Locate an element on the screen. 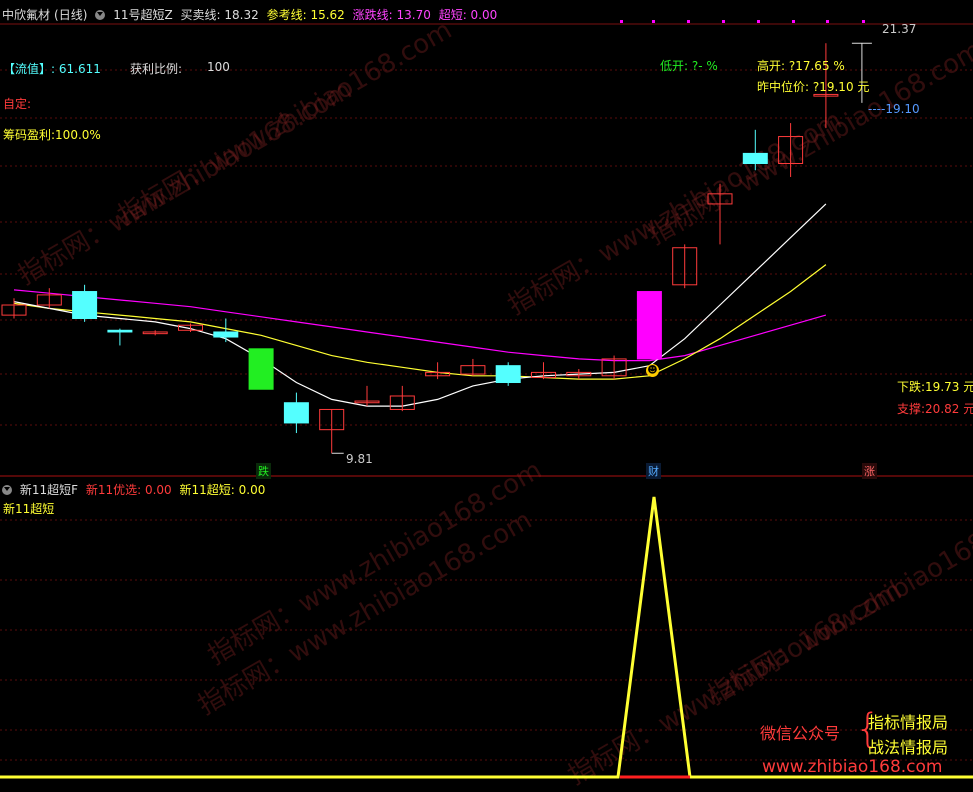 The height and width of the screenshot is (792, 973). float-value-label: 【流值】: 61.611 is located at coordinates (52, 69).